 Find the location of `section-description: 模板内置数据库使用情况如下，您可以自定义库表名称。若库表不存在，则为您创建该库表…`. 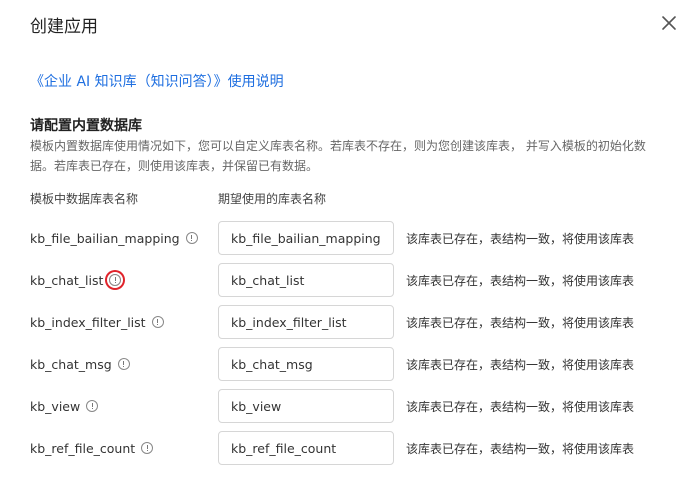

section-description: 模板内置数据库使用情况如下，您可以自定义库表名称。若库表不存在，则为您创建该库表… is located at coordinates (338, 156).